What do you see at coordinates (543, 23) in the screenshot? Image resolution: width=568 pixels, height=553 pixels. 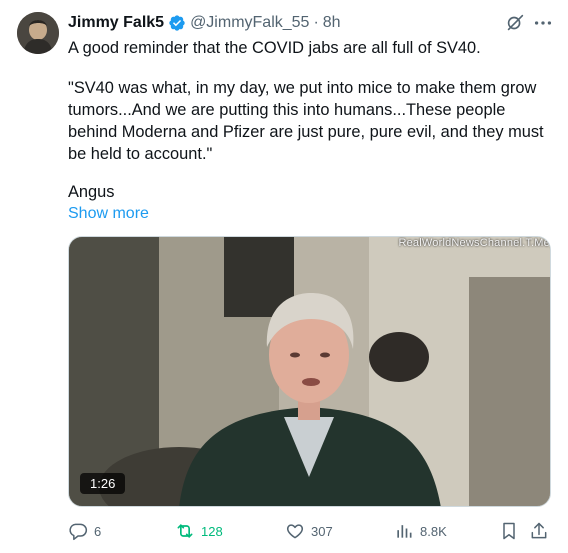 I see `more-icon` at bounding box center [543, 23].